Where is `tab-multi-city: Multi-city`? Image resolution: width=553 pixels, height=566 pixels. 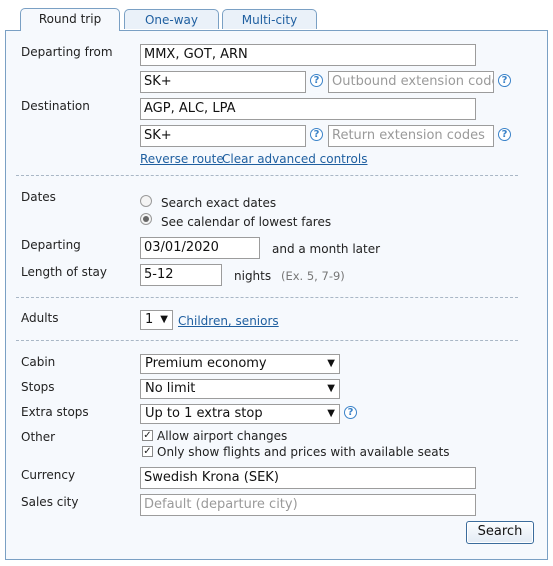
tab-multi-city: Multi-city is located at coordinates (269, 19).